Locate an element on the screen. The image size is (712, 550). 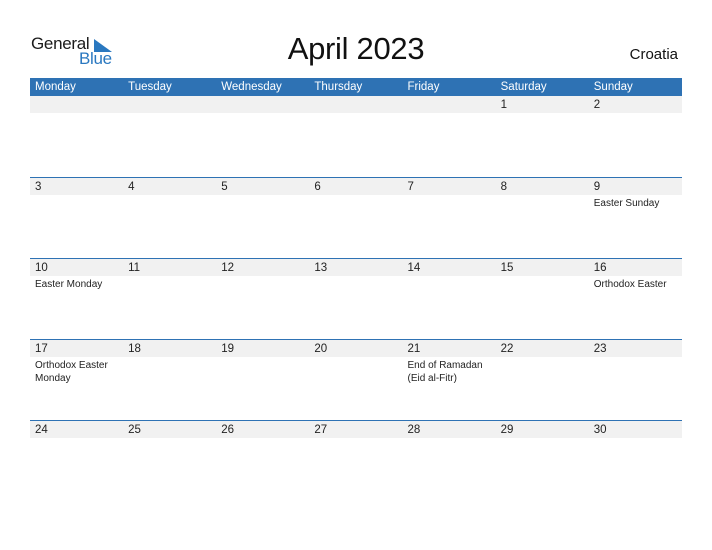
day-cell: 20 is located at coordinates (356, 380).